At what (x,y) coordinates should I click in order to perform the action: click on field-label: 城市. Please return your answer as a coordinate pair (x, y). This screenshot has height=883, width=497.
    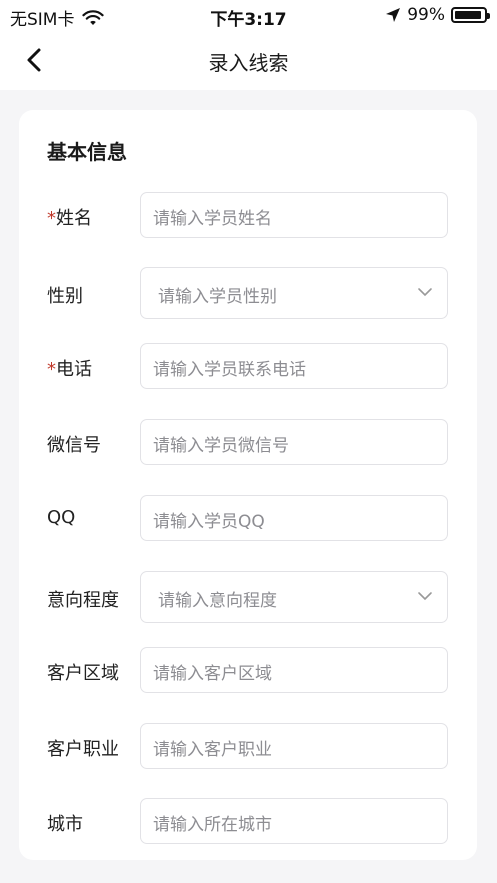
    Looking at the image, I should click on (65, 824).